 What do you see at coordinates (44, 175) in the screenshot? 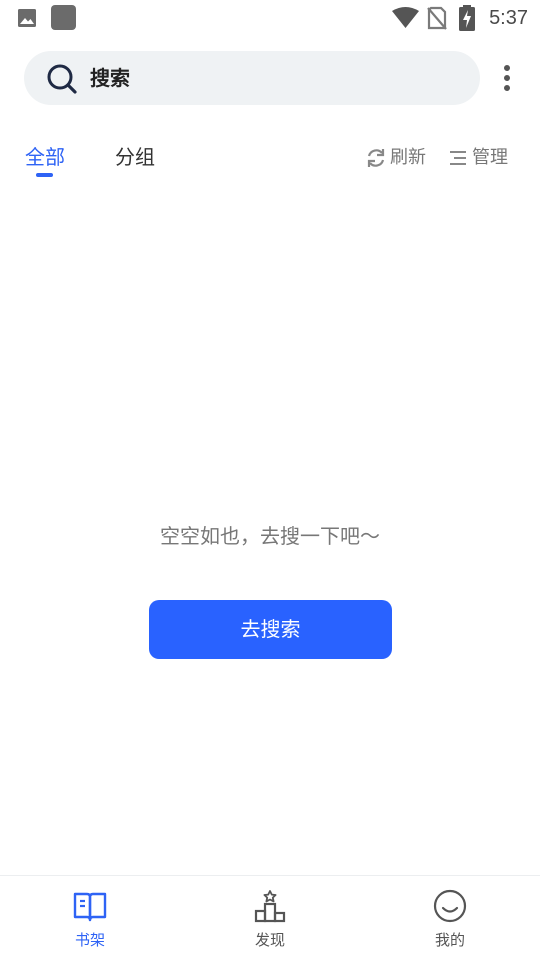
I see `active-tab-indicator` at bounding box center [44, 175].